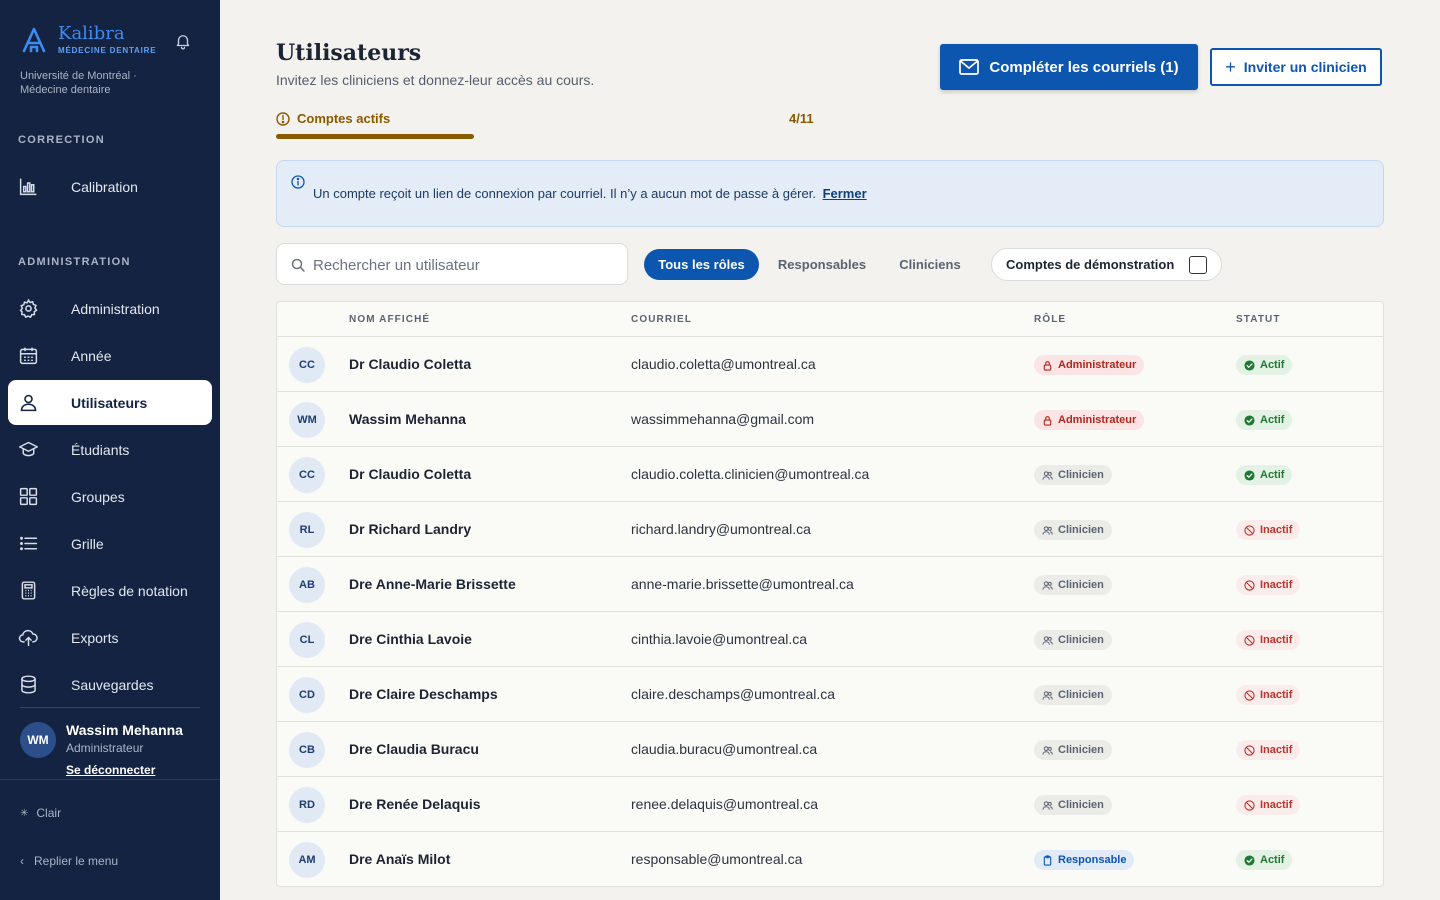 This screenshot has height=900, width=1440. I want to click on complete-emails-label: Compléter les courriels (1), so click(1084, 67).